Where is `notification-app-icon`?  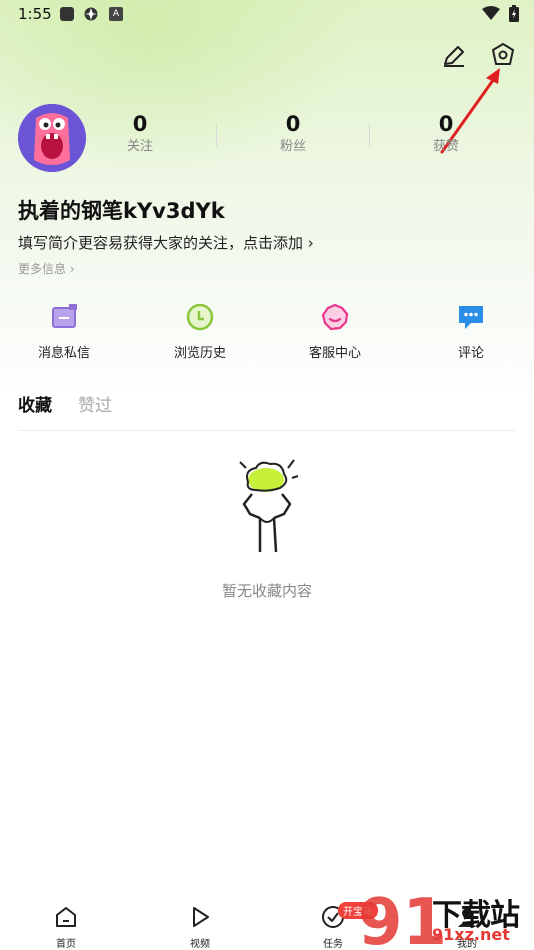
notification-app-icon is located at coordinates (91, 14).